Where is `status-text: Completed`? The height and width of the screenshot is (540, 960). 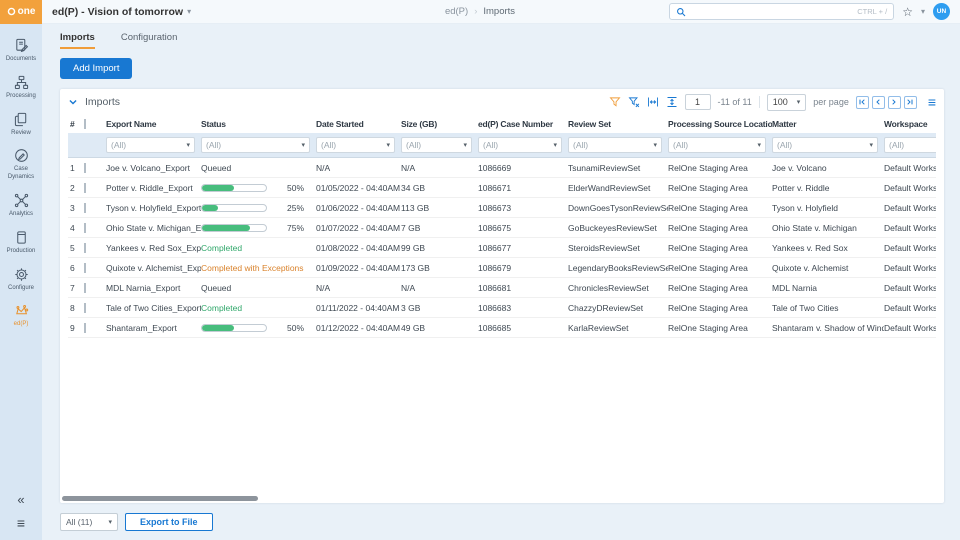 status-text: Completed is located at coordinates (222, 247).